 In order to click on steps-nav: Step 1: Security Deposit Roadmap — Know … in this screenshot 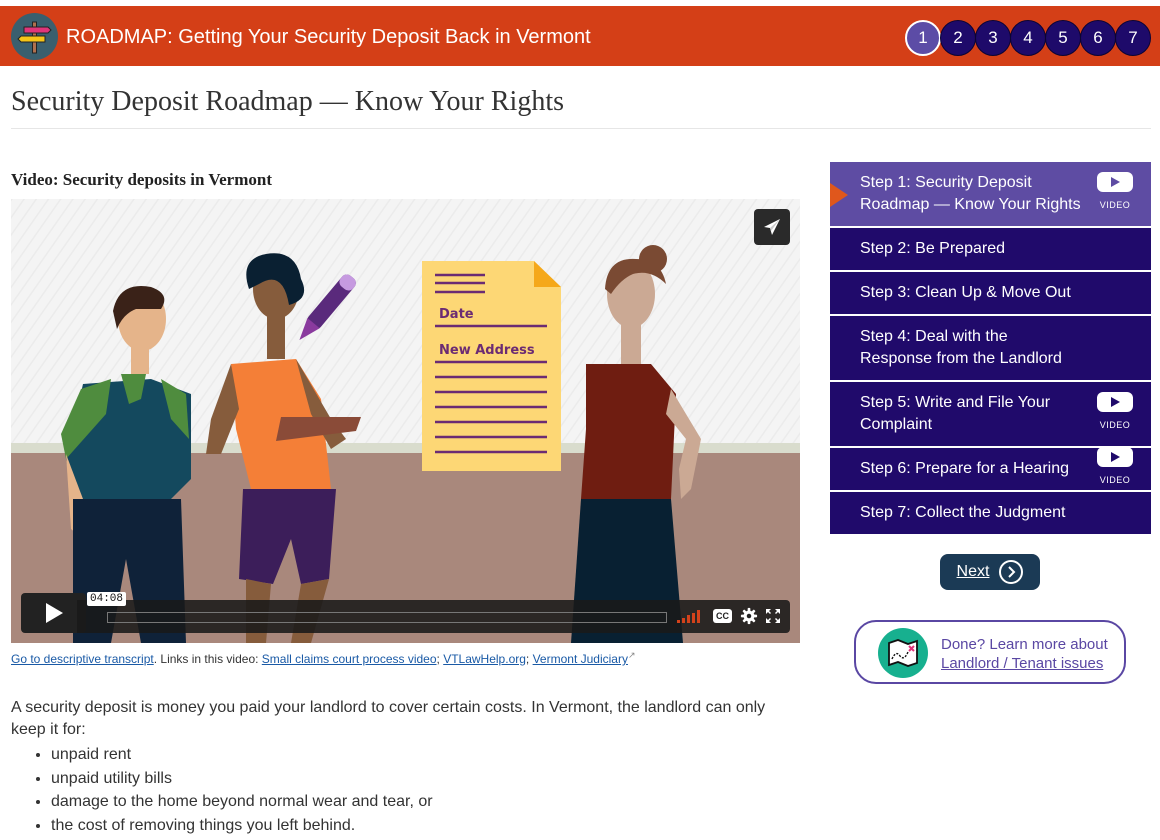, I will do `click(990, 348)`.